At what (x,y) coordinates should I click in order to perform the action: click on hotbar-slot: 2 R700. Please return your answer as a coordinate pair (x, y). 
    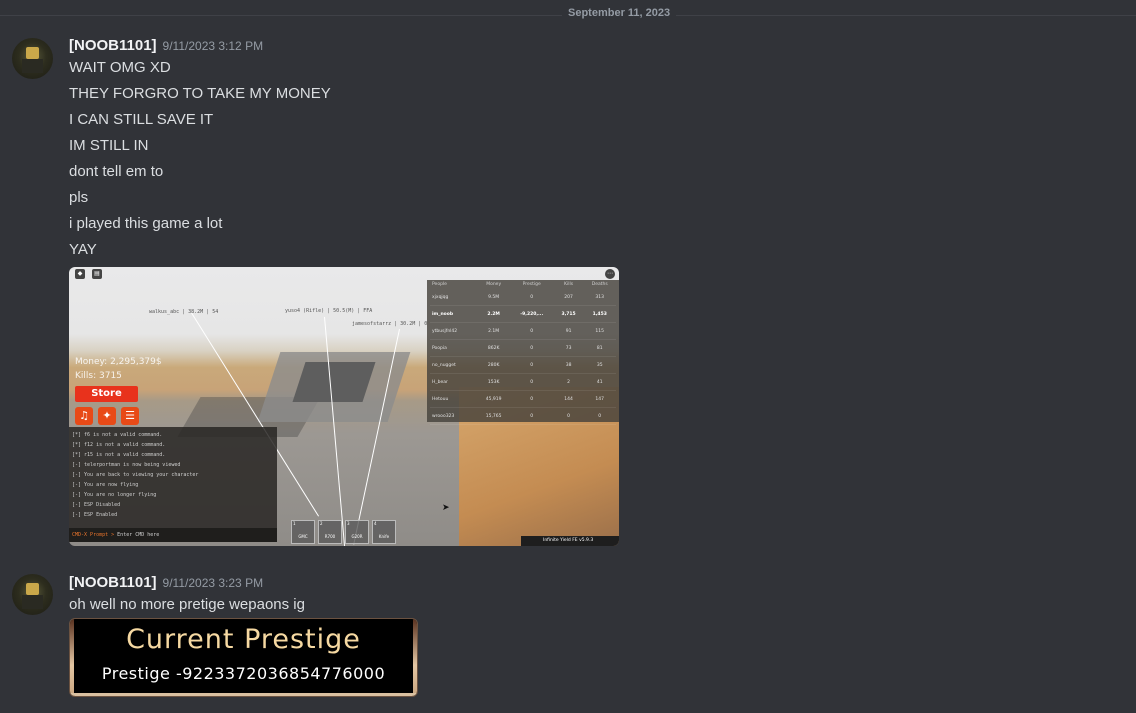
    Looking at the image, I should click on (330, 532).